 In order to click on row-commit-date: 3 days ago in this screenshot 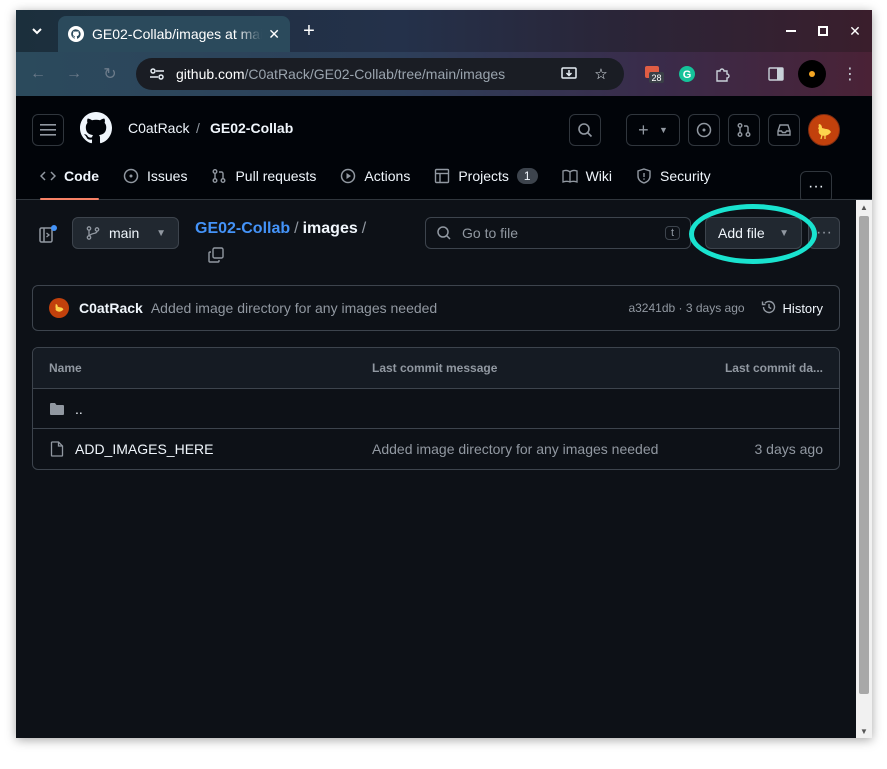, I will do `click(789, 449)`.